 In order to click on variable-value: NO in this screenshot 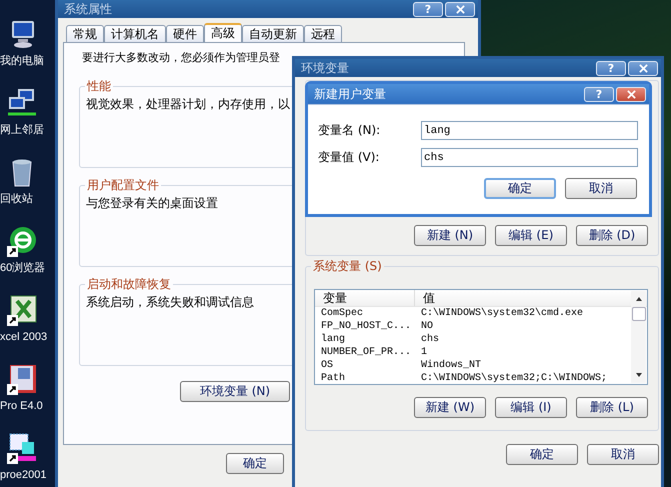, I will do `click(424, 326)`.